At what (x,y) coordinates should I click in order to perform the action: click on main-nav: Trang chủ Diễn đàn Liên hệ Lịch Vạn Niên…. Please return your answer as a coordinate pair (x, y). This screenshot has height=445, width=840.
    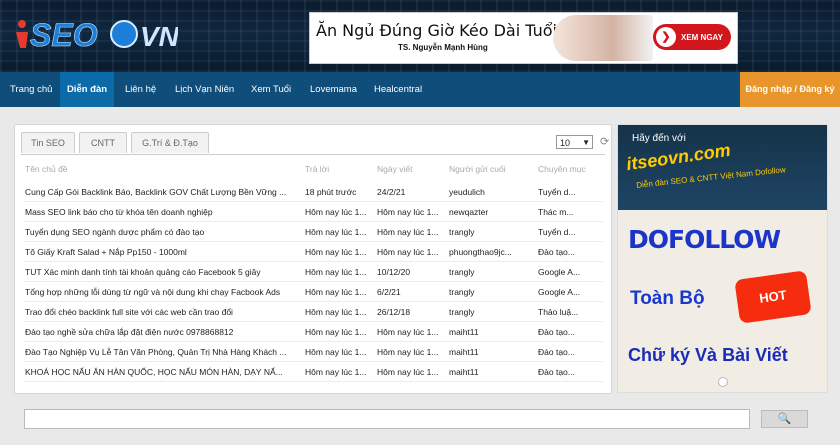
    Looking at the image, I should click on (420, 89).